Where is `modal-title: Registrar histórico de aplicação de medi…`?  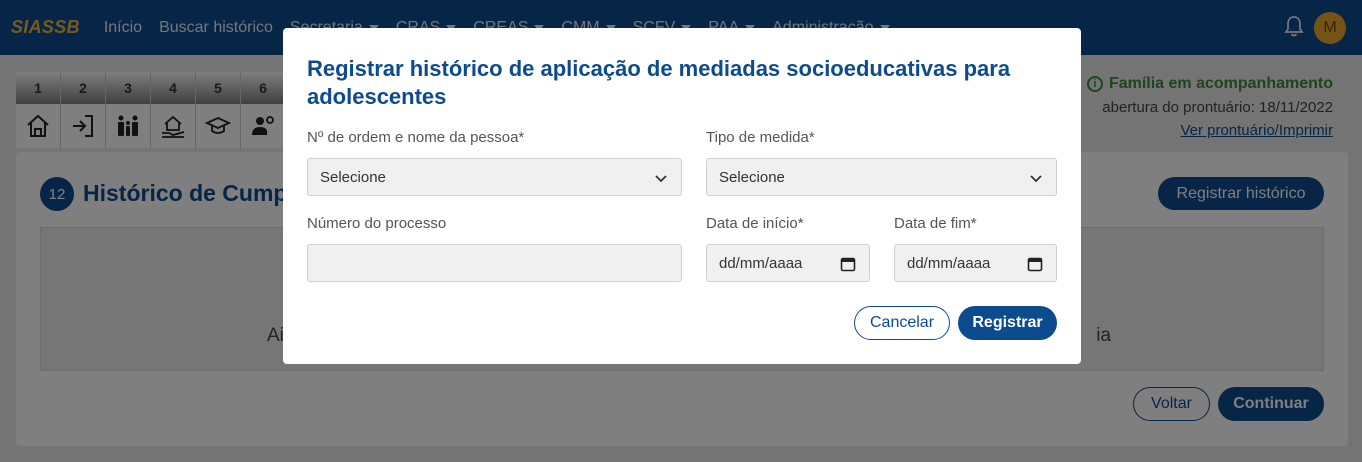
modal-title: Registrar histórico de aplicação de medi… is located at coordinates (659, 82).